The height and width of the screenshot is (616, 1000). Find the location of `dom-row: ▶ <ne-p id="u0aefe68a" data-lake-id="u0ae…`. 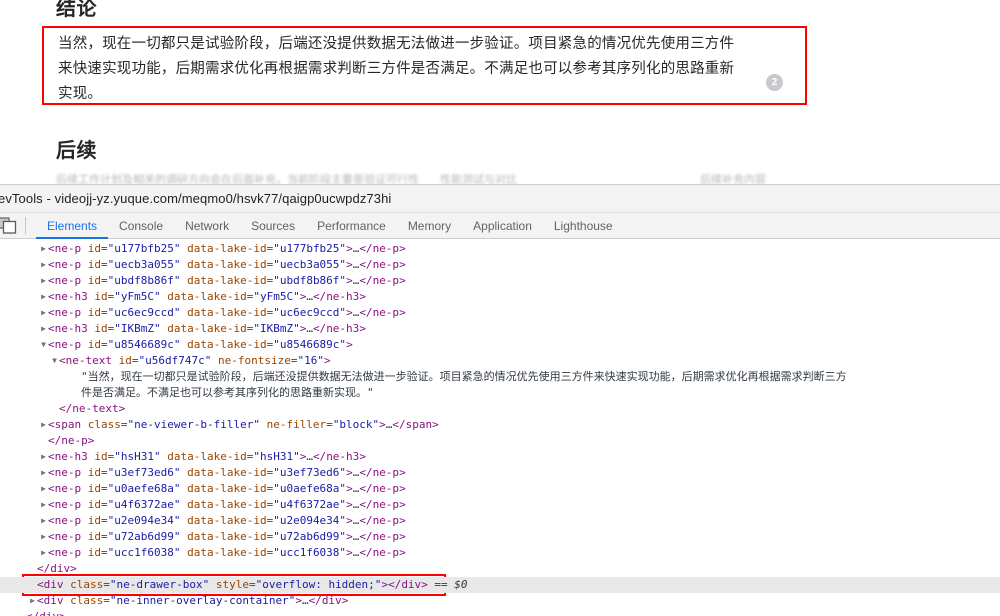

dom-row: ▶ <ne-p id="u0aefe68a" data-lake-id="u0ae… is located at coordinates (500, 489).